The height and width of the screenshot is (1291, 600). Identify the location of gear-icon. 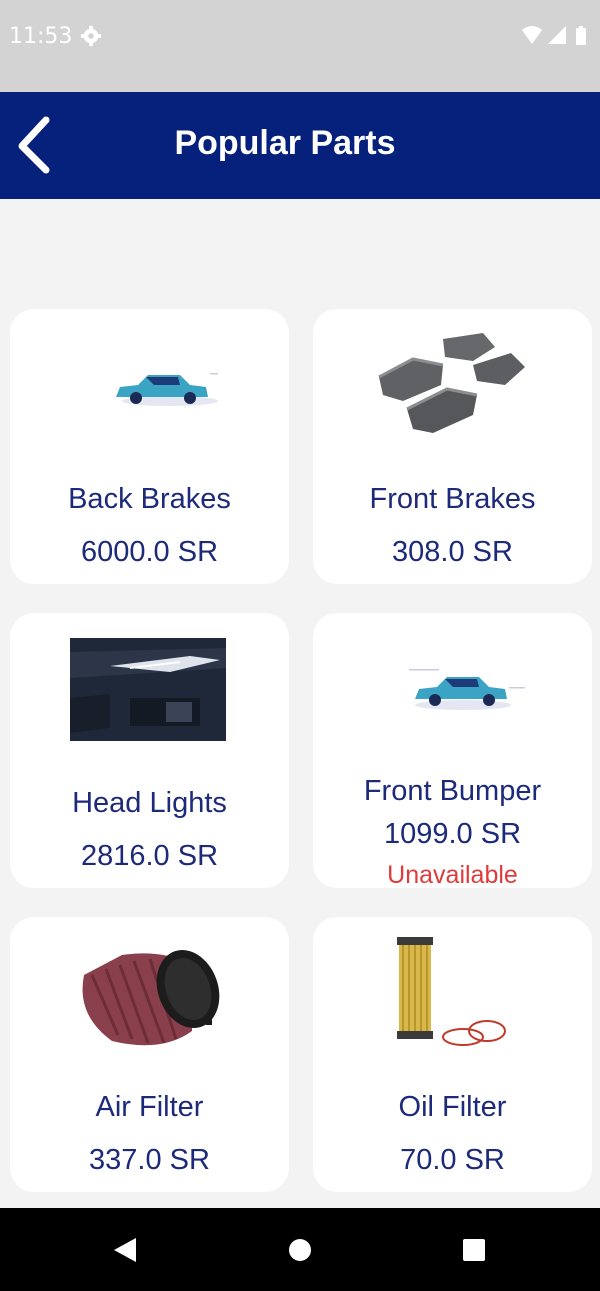
(91, 36).